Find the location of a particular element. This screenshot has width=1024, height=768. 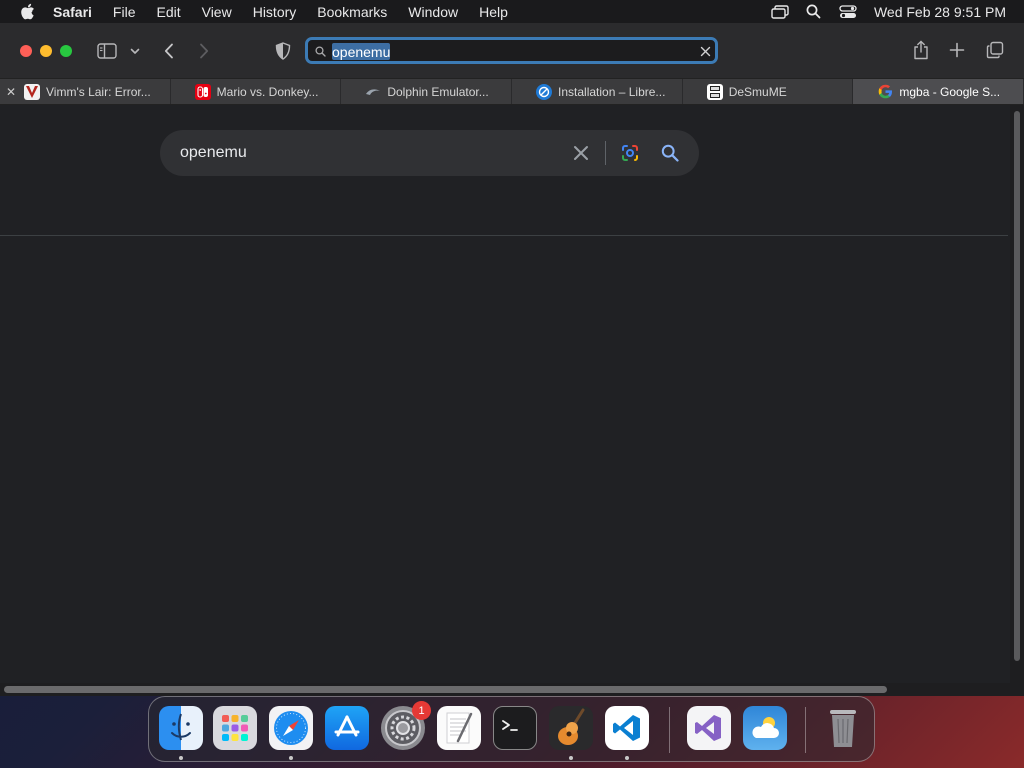

textedit-icon is located at coordinates (459, 728).